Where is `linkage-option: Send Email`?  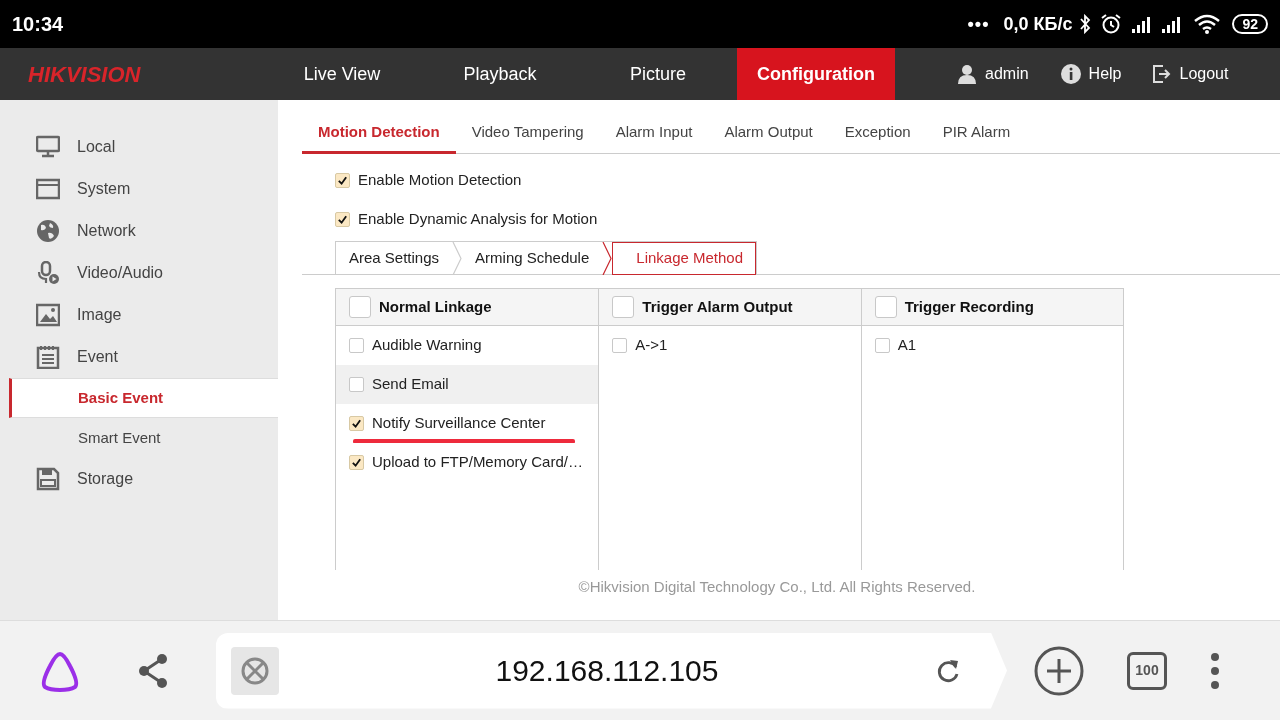 linkage-option: Send Email is located at coordinates (410, 384).